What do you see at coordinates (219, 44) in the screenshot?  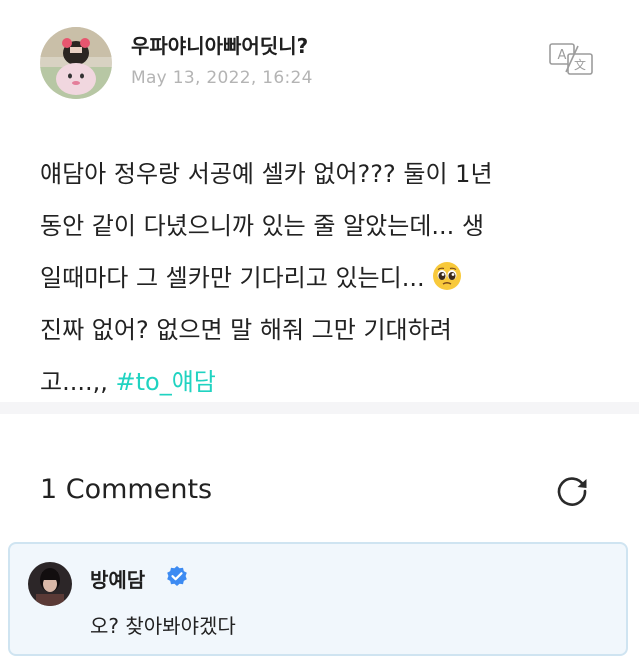 I see `author-name: 우파야니아빠어딧니?` at bounding box center [219, 44].